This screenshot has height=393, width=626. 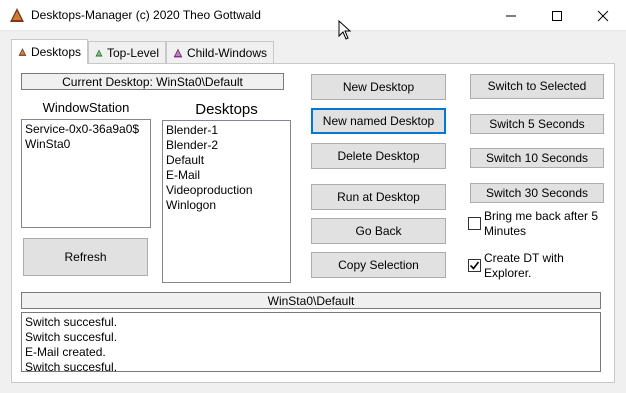 What do you see at coordinates (65, 352) in the screenshot?
I see `log-line: E-Mail created.` at bounding box center [65, 352].